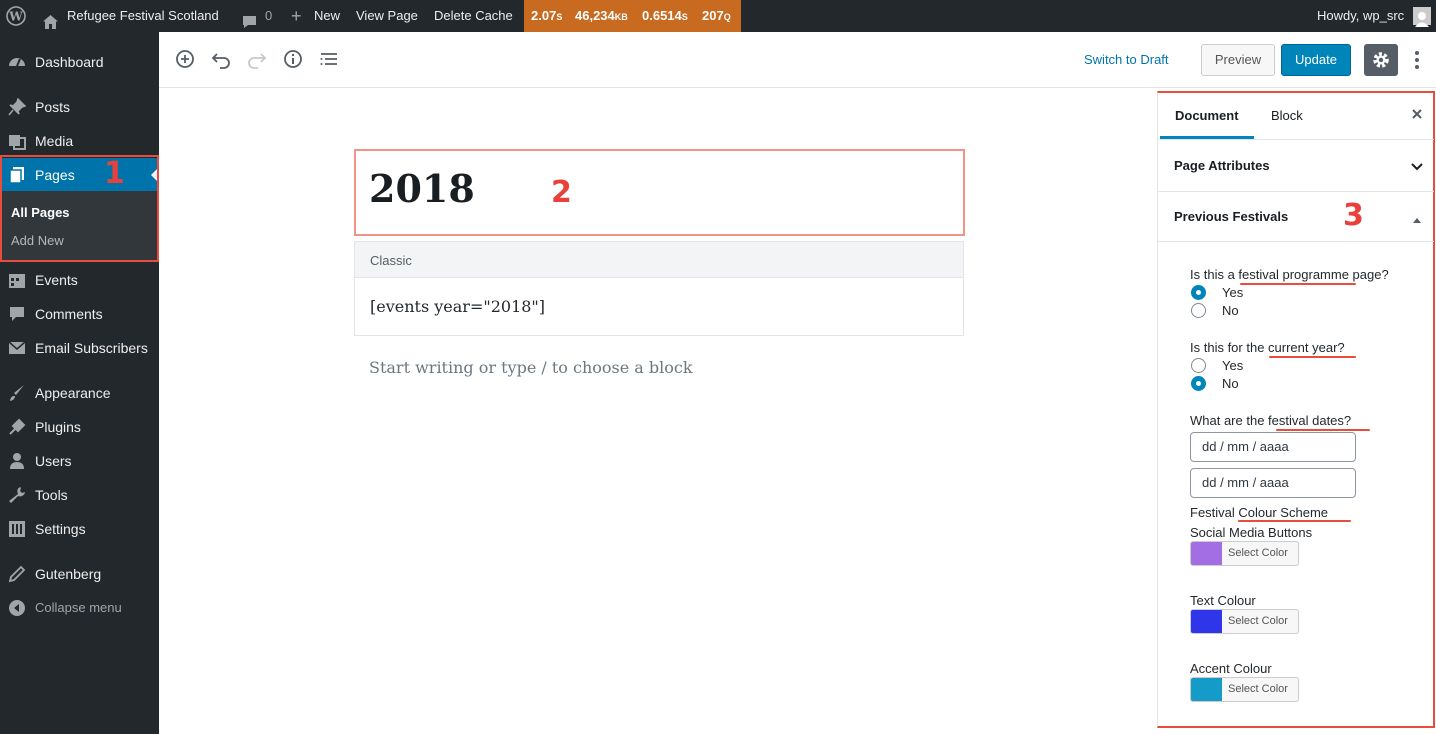  What do you see at coordinates (54, 141) in the screenshot?
I see `sidebar-item-label: Media` at bounding box center [54, 141].